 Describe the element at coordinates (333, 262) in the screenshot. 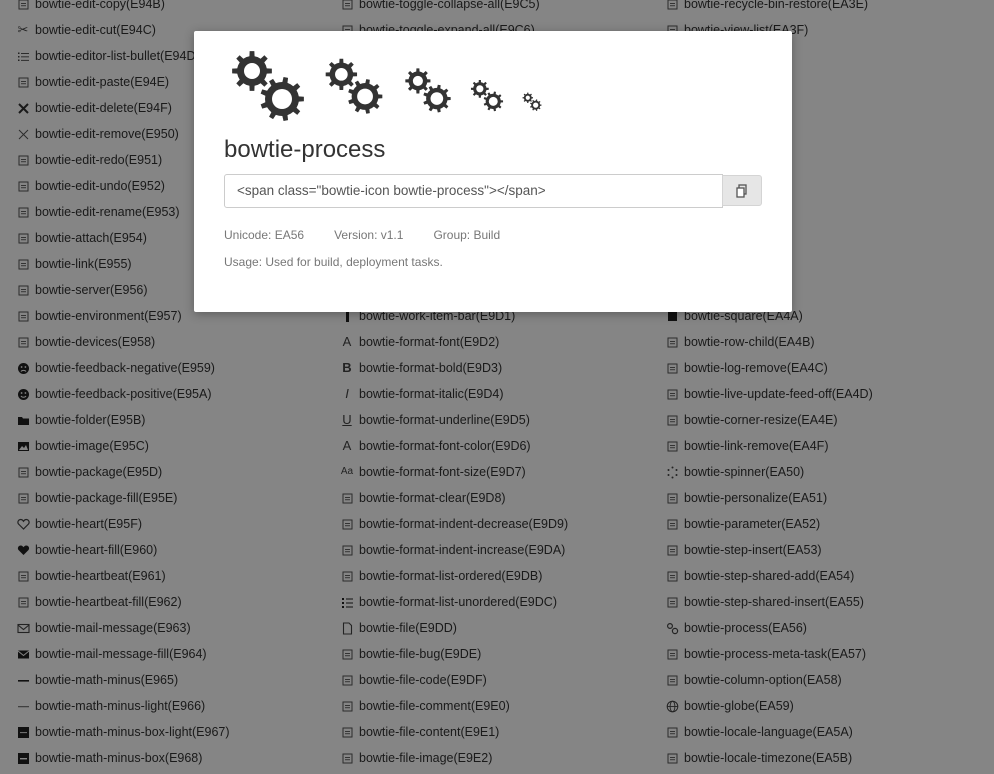

I see `usage-text: Usage: Used for build, deployment tasks.` at that location.